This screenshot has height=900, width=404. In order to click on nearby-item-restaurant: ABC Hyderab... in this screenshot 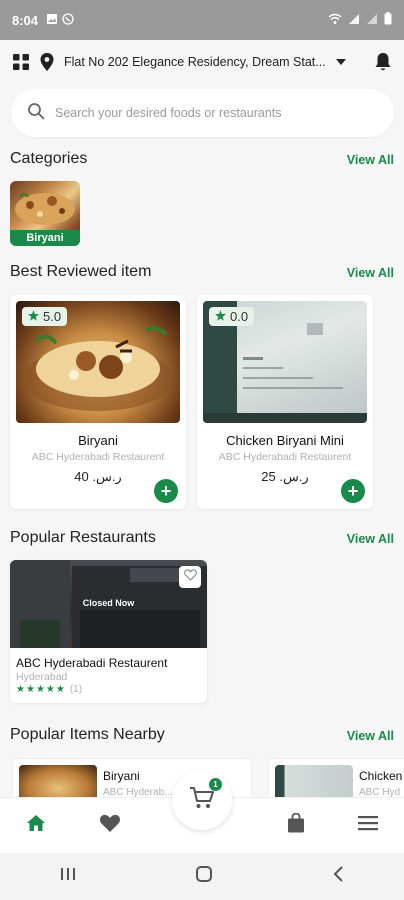, I will do `click(138, 792)`.